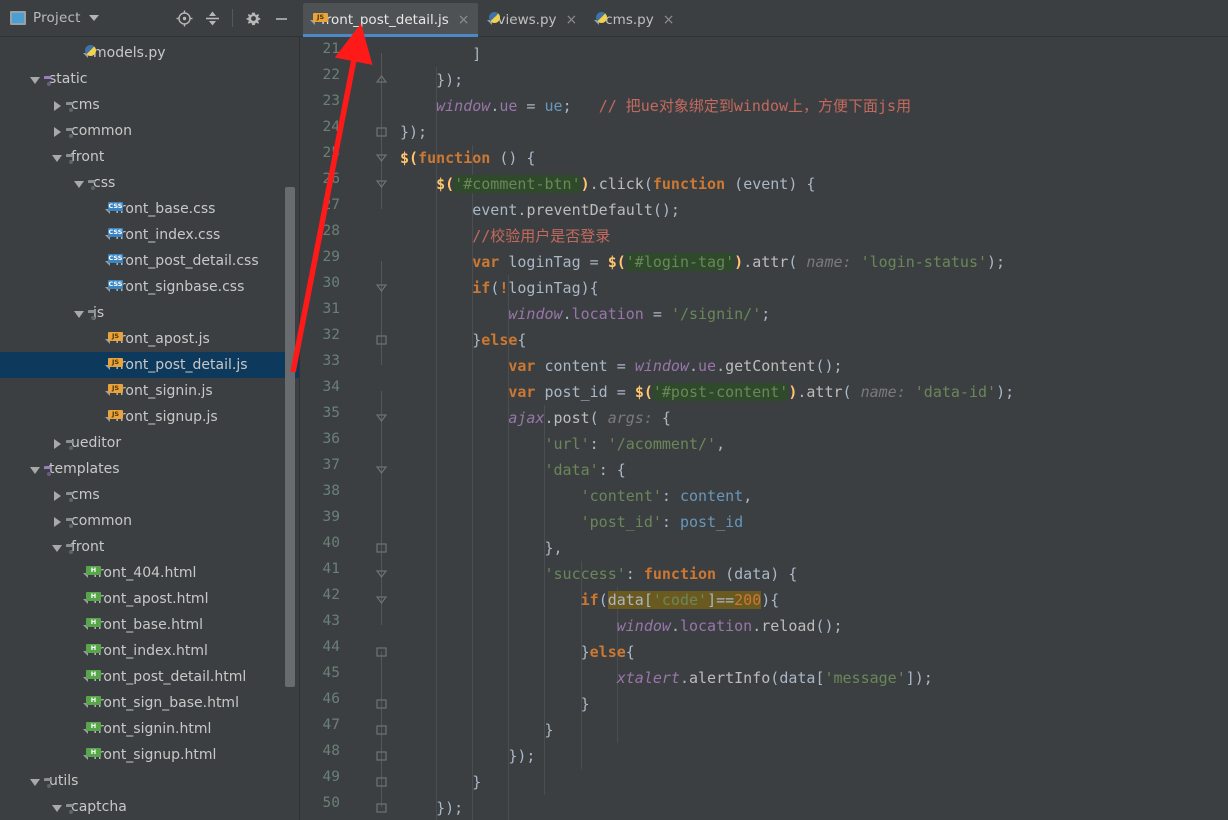 This screenshot has width=1228, height=820. Describe the element at coordinates (149, 365) in the screenshot. I see `tree-item-selected: JS front_post_detail.js` at that location.